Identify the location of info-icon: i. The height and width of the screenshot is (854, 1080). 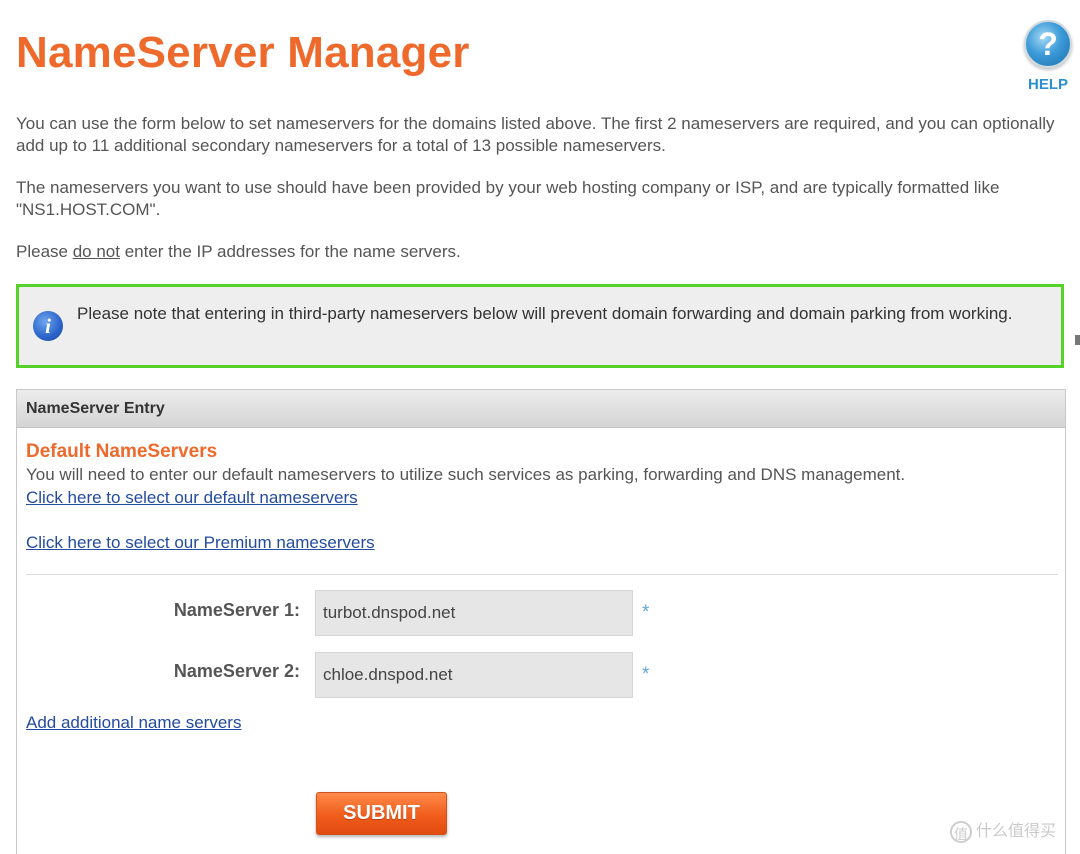
(48, 326).